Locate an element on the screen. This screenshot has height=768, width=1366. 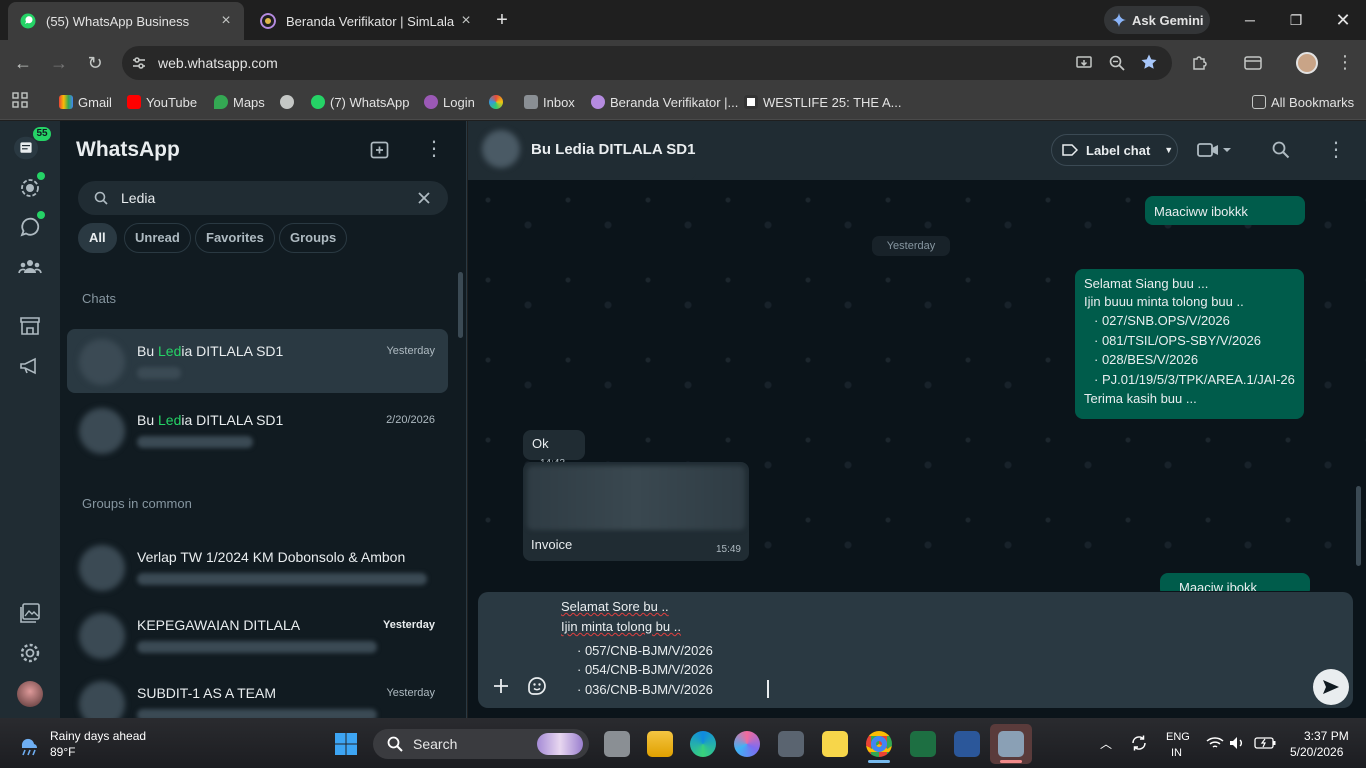
label-chat-button: Label chat ▼ is located at coordinates (1114, 150).